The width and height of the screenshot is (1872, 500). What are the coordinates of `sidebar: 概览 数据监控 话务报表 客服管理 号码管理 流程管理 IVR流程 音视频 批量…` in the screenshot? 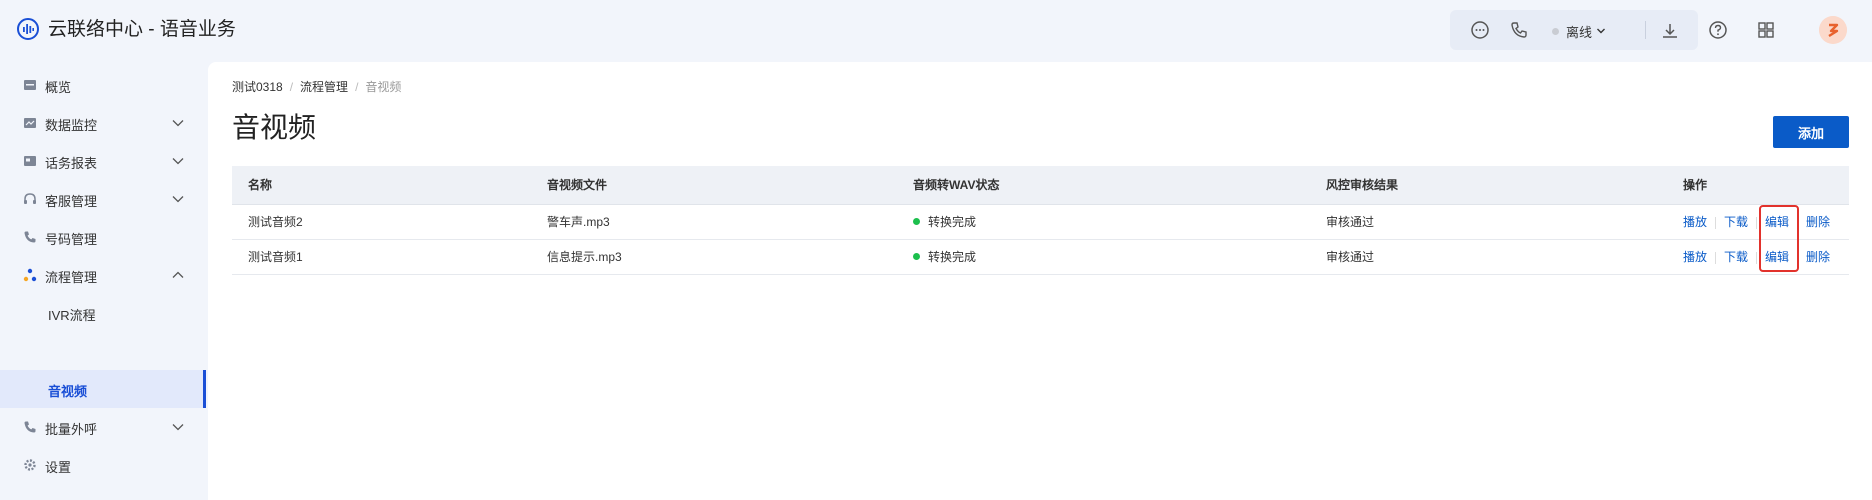 It's located at (103, 281).